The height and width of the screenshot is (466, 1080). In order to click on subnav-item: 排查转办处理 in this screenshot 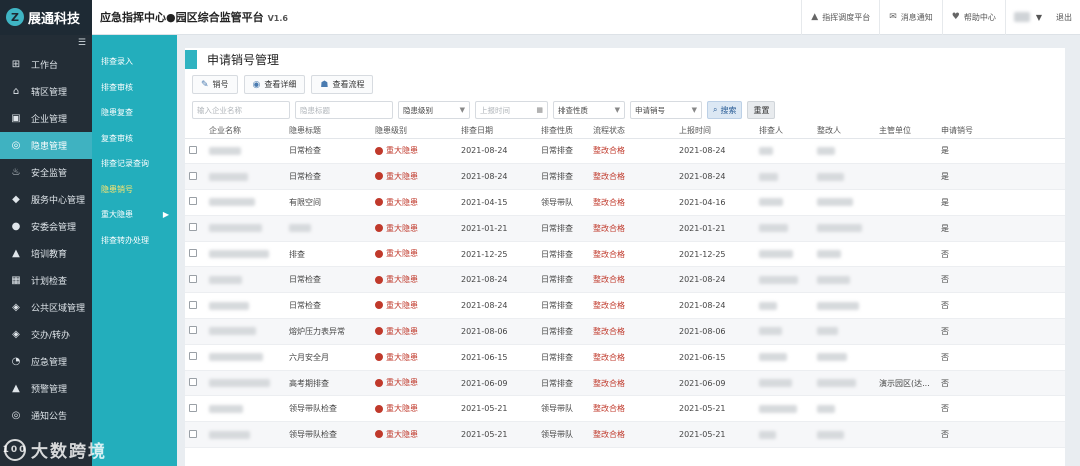, I will do `click(134, 241)`.